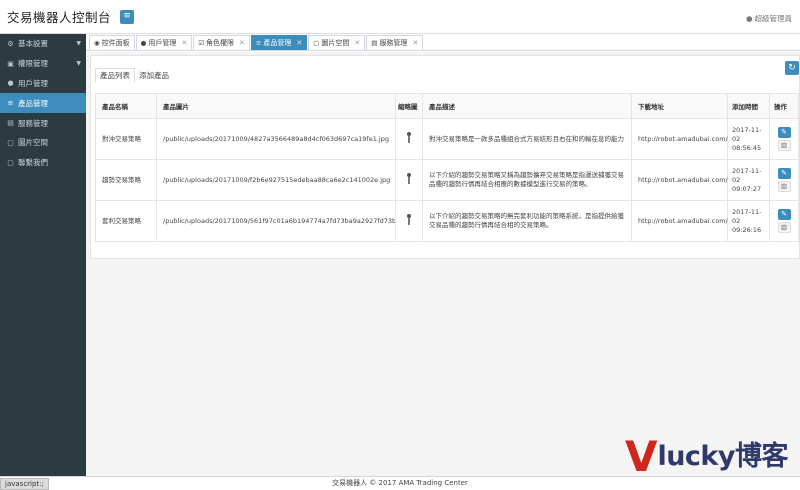  I want to click on contact-icon: ▢, so click(10, 162).